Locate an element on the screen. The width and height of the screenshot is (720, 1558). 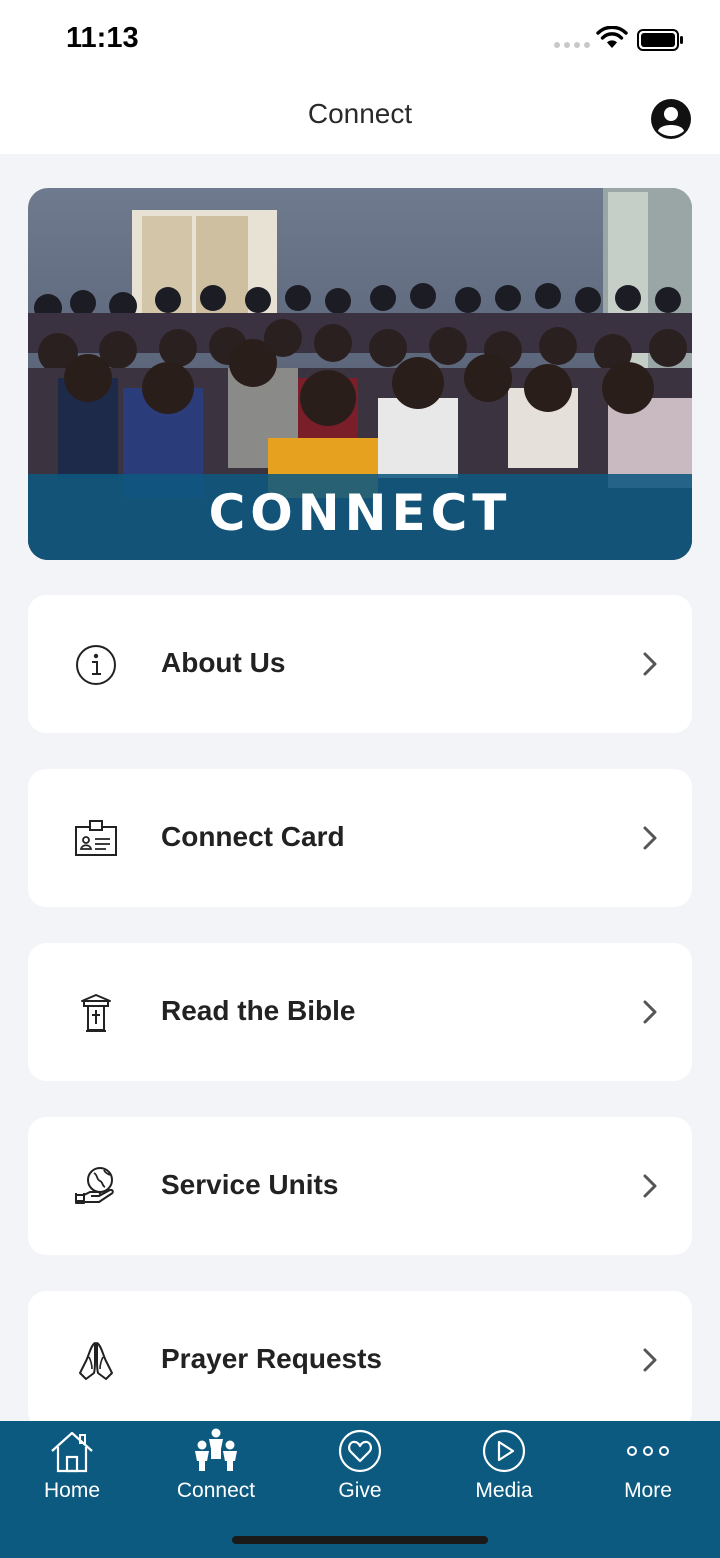
status-bar: 11:13 is located at coordinates (360, 39).